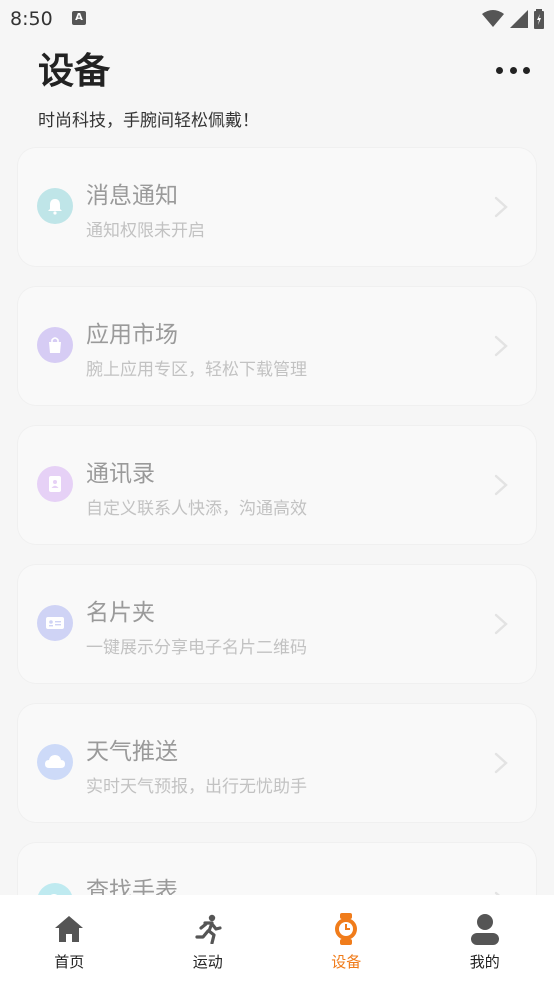  What do you see at coordinates (120, 613) in the screenshot?
I see `card-title: 名片夹` at bounding box center [120, 613].